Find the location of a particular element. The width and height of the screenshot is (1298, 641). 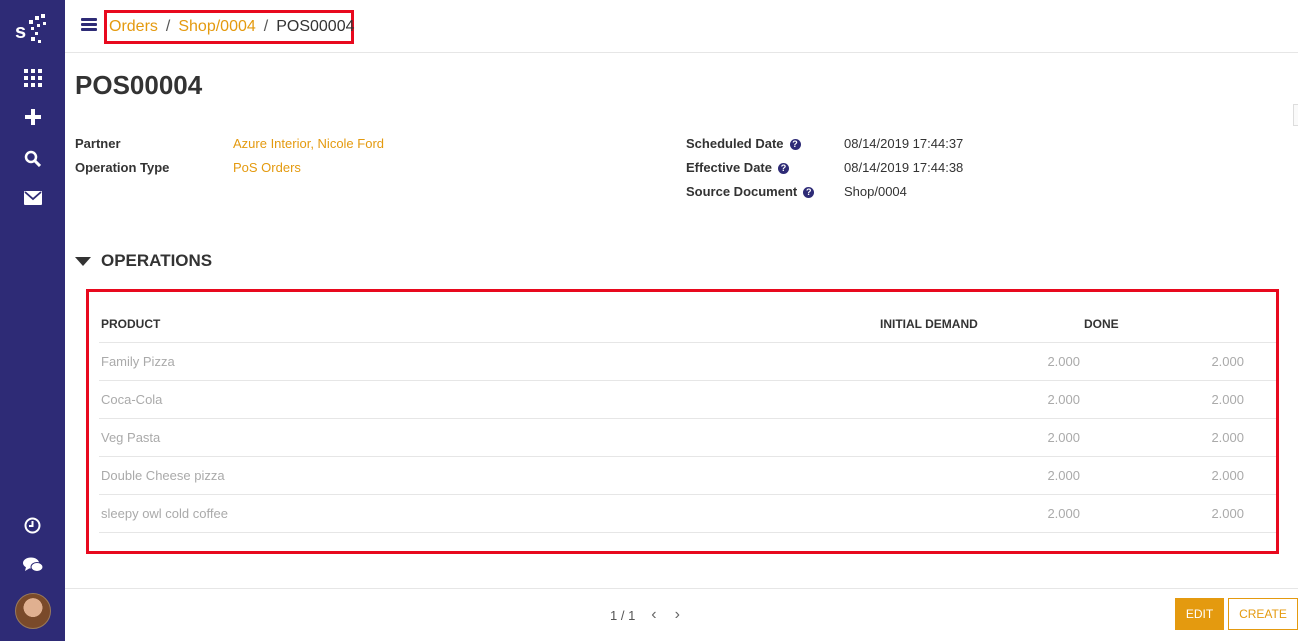

plus-icon is located at coordinates (32, 117).